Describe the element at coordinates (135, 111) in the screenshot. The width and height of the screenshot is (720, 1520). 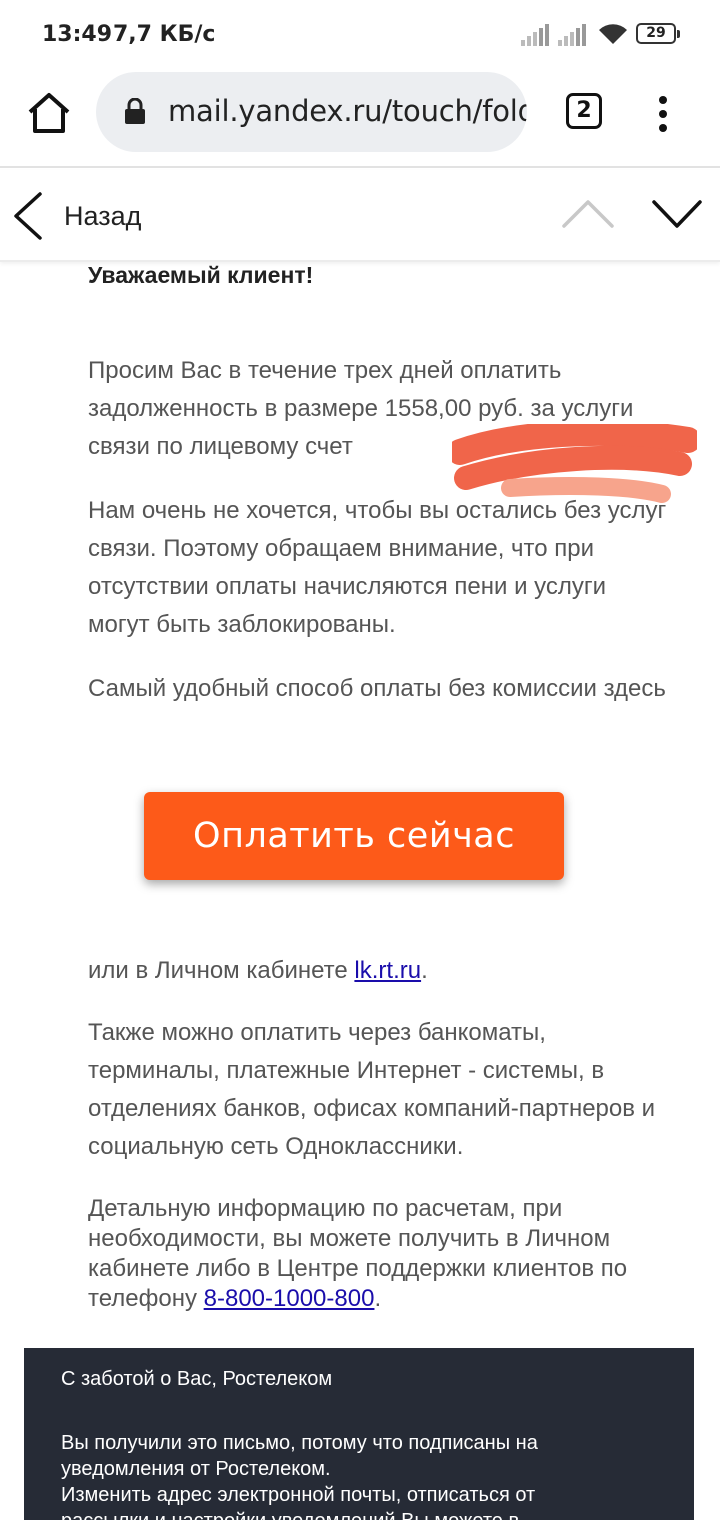
I see `lock-icon` at that location.